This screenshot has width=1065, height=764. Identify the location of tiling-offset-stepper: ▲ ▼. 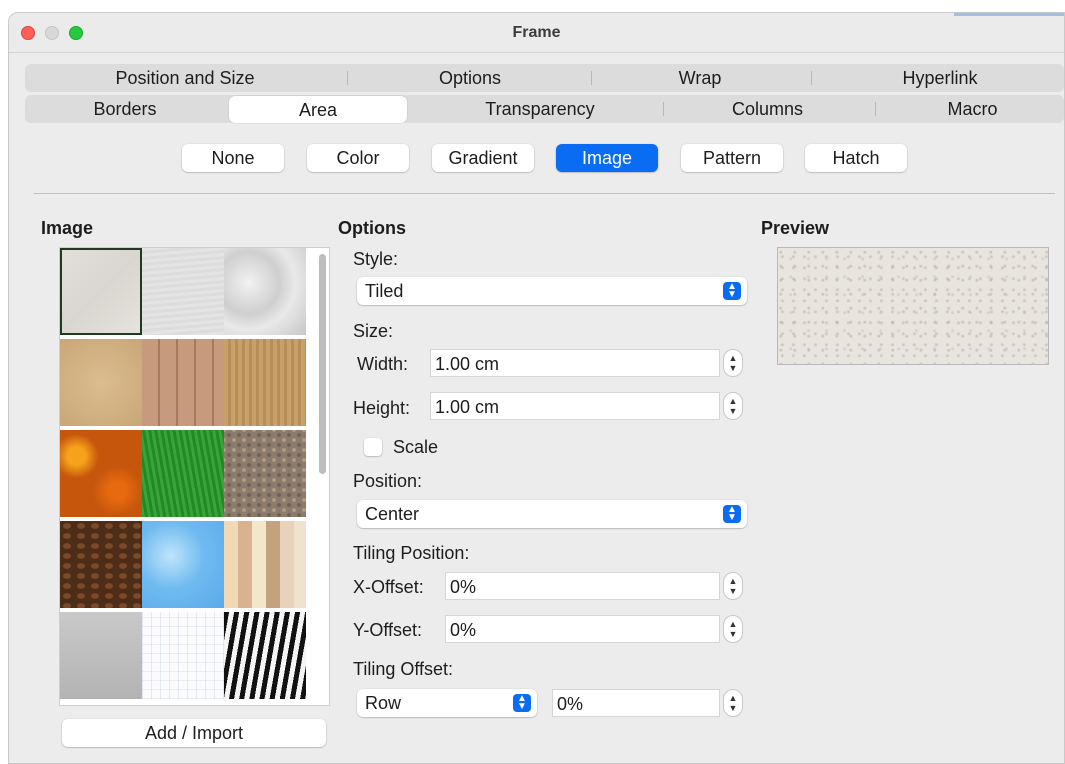
(733, 703).